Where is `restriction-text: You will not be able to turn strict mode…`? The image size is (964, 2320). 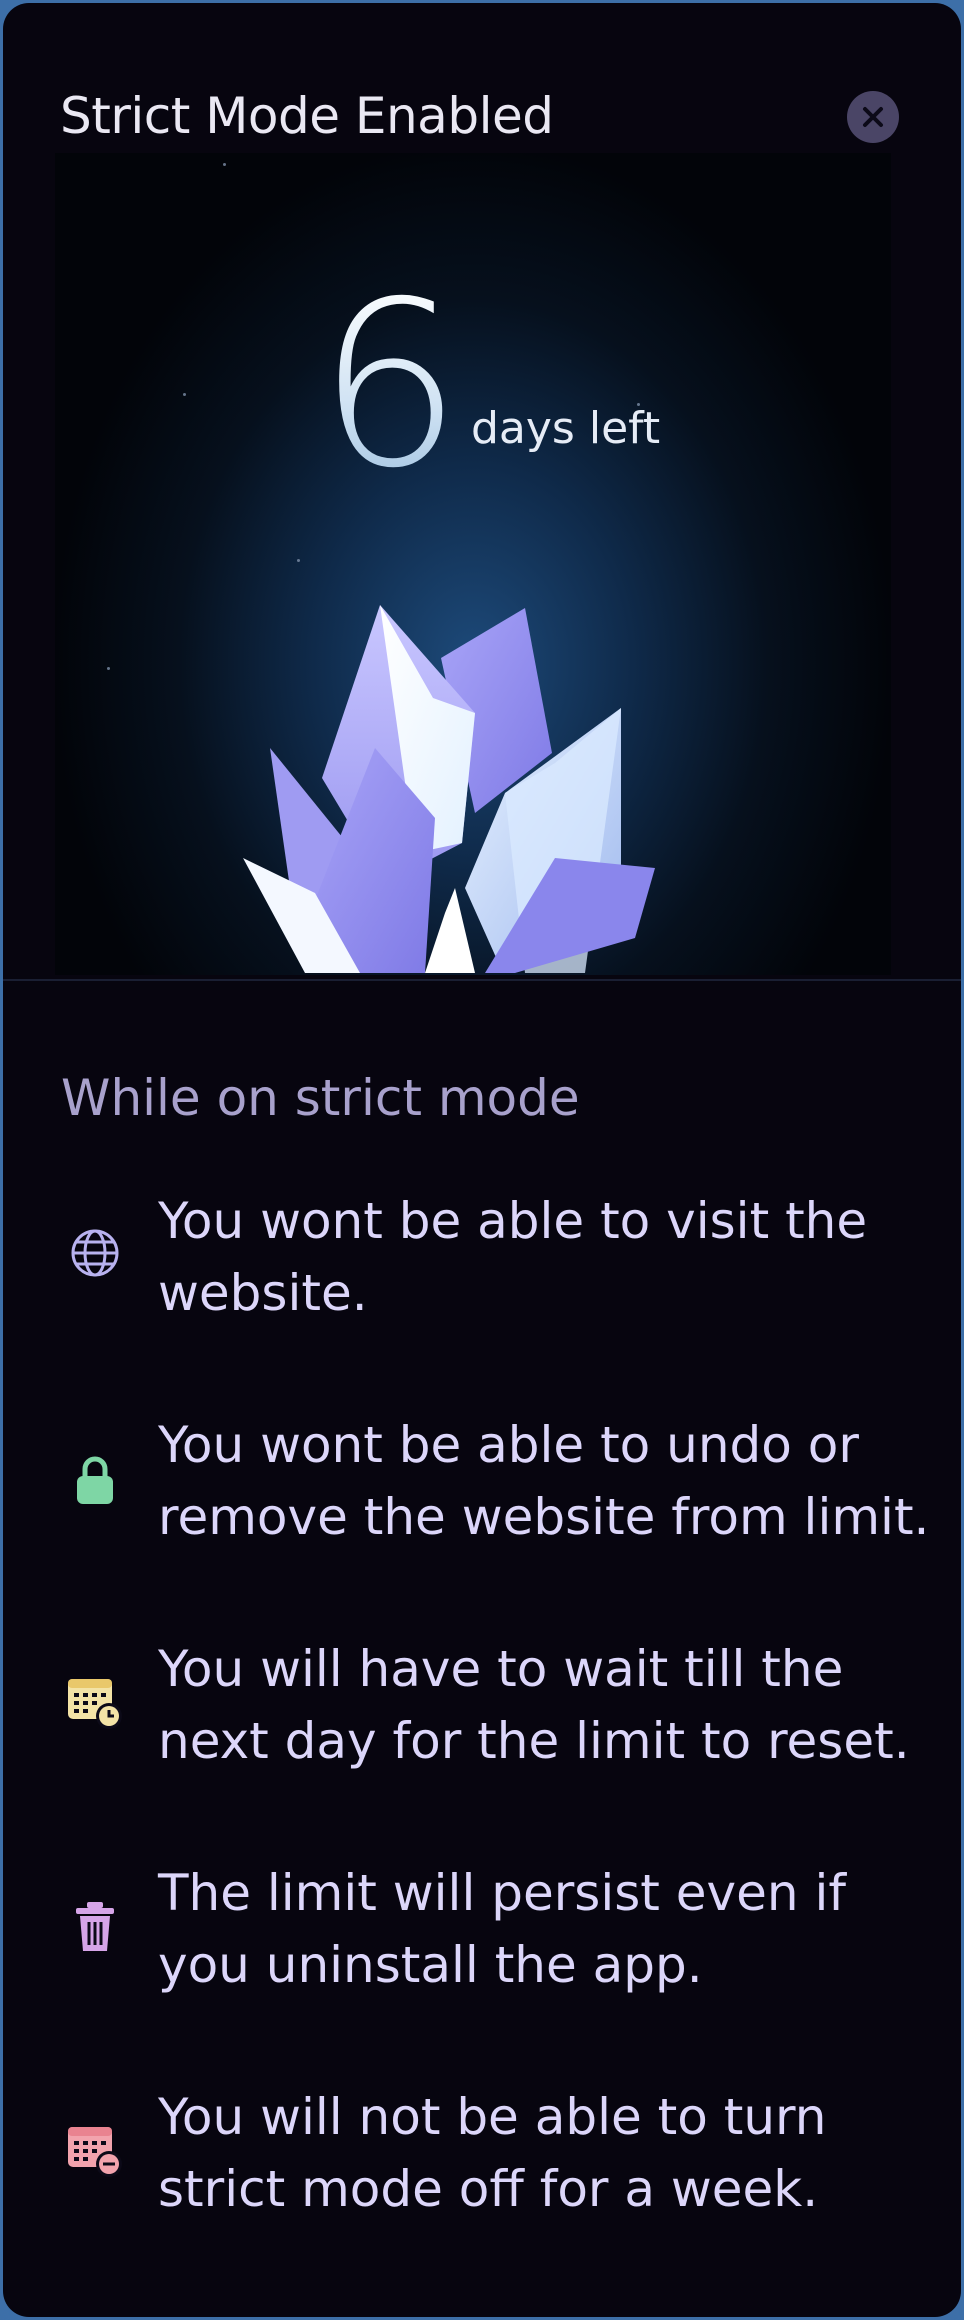
restriction-text: You will not be able to turn strict mode… is located at coordinates (492, 2153).